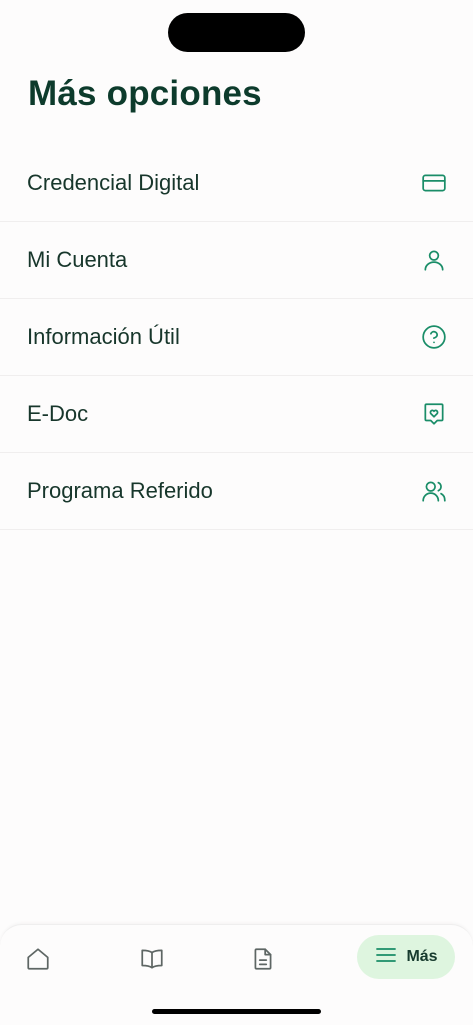  Describe the element at coordinates (145, 93) in the screenshot. I see `page-title: Más opciones` at that location.